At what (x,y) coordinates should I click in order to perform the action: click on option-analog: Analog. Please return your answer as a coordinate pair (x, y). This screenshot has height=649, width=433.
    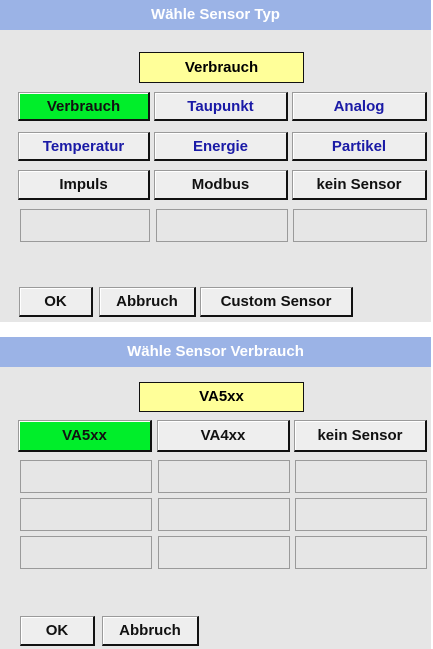
    Looking at the image, I should click on (359, 106).